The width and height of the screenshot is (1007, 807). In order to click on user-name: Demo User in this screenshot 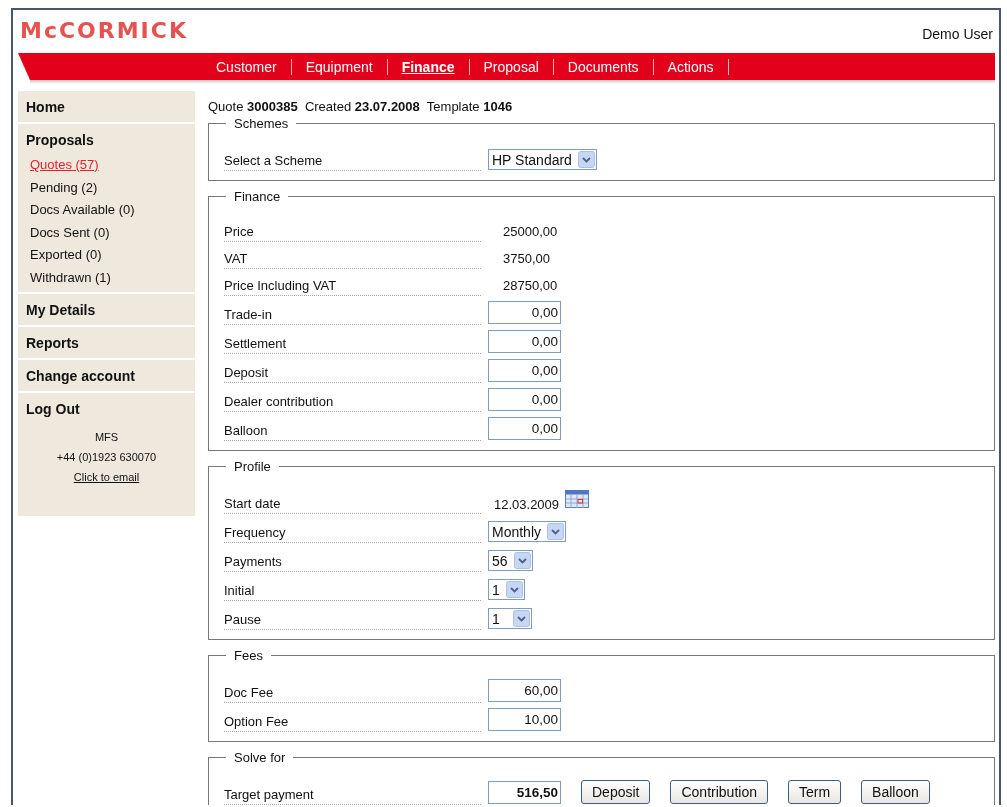, I will do `click(957, 34)`.